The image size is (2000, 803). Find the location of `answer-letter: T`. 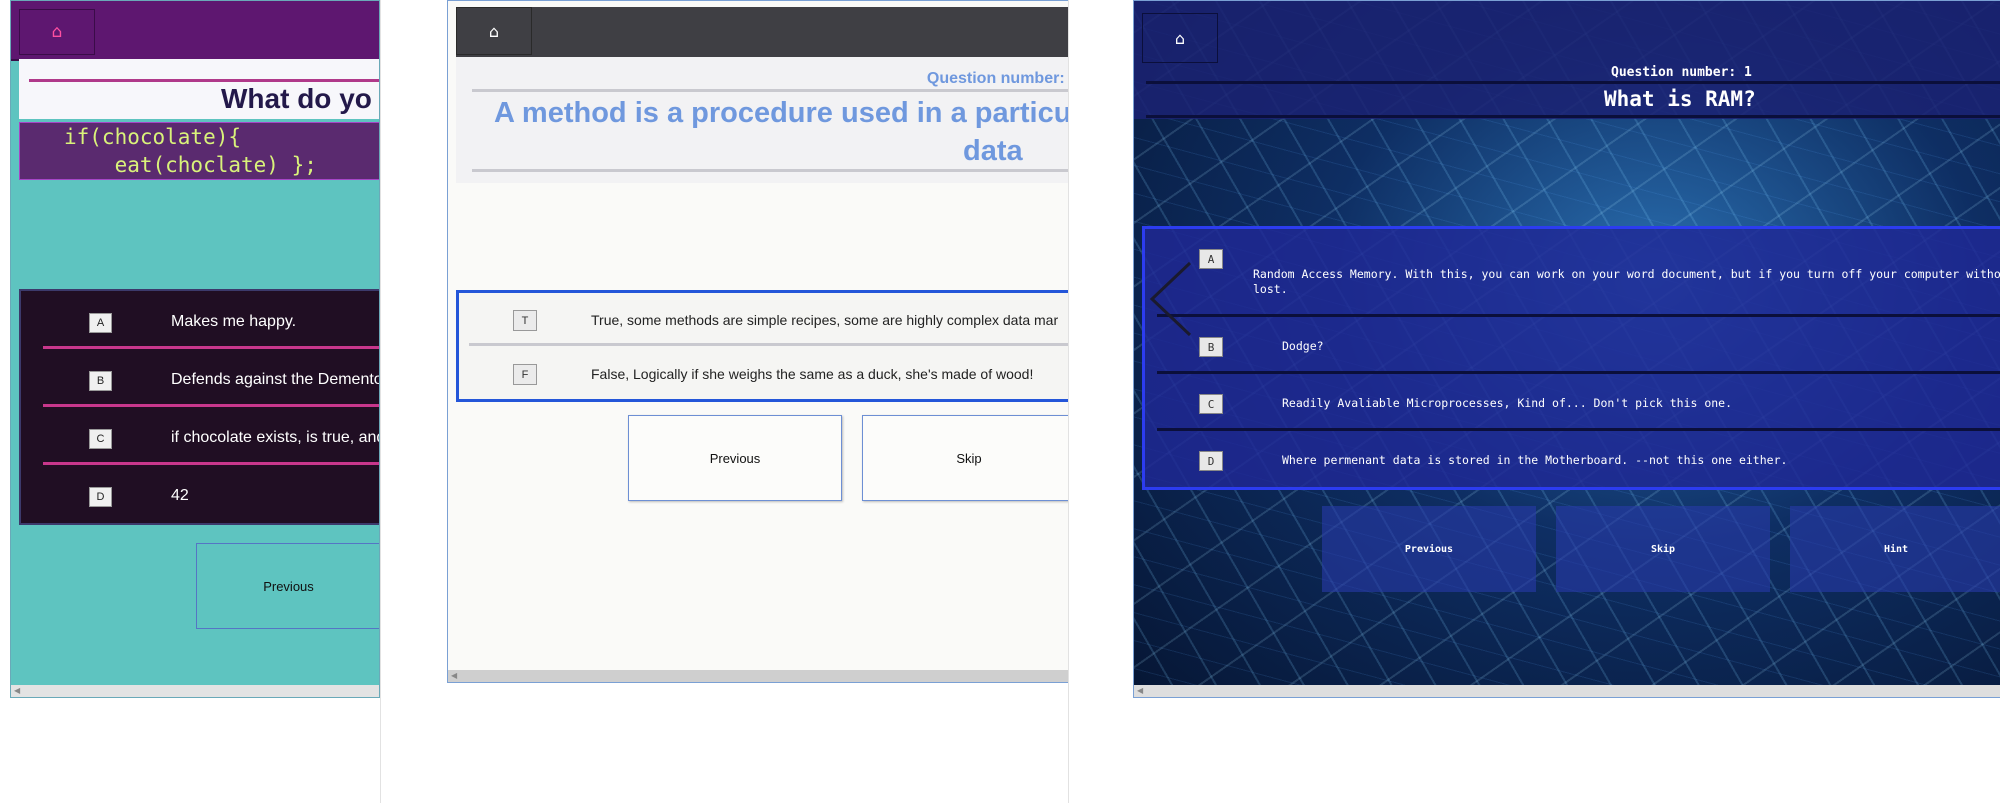

answer-letter: T is located at coordinates (525, 320).